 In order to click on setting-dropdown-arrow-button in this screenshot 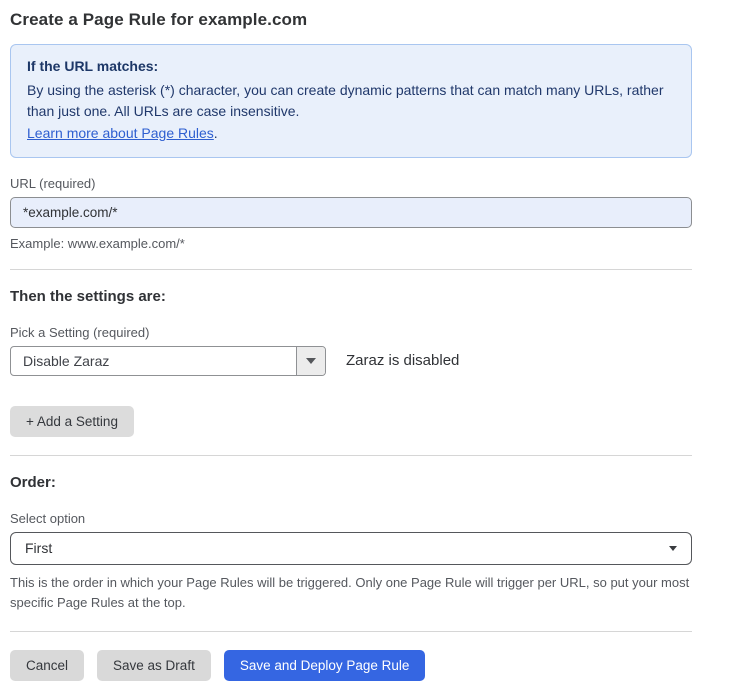, I will do `click(310, 360)`.